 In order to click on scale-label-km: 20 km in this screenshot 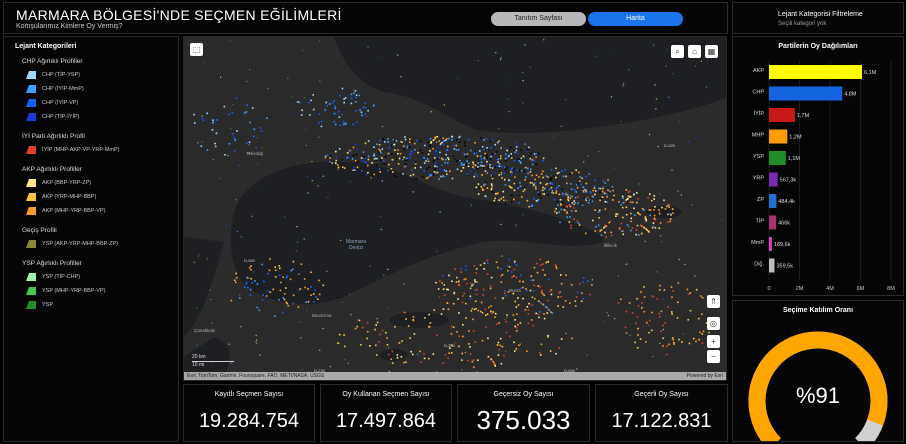, I will do `click(199, 357)`.